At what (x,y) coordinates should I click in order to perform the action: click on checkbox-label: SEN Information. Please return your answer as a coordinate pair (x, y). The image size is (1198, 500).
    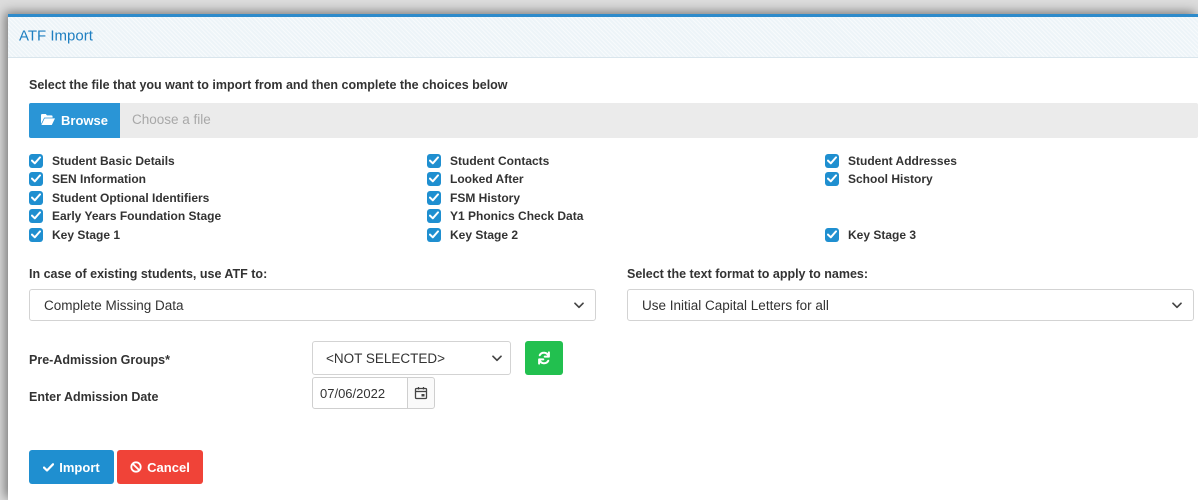
    Looking at the image, I should click on (99, 178).